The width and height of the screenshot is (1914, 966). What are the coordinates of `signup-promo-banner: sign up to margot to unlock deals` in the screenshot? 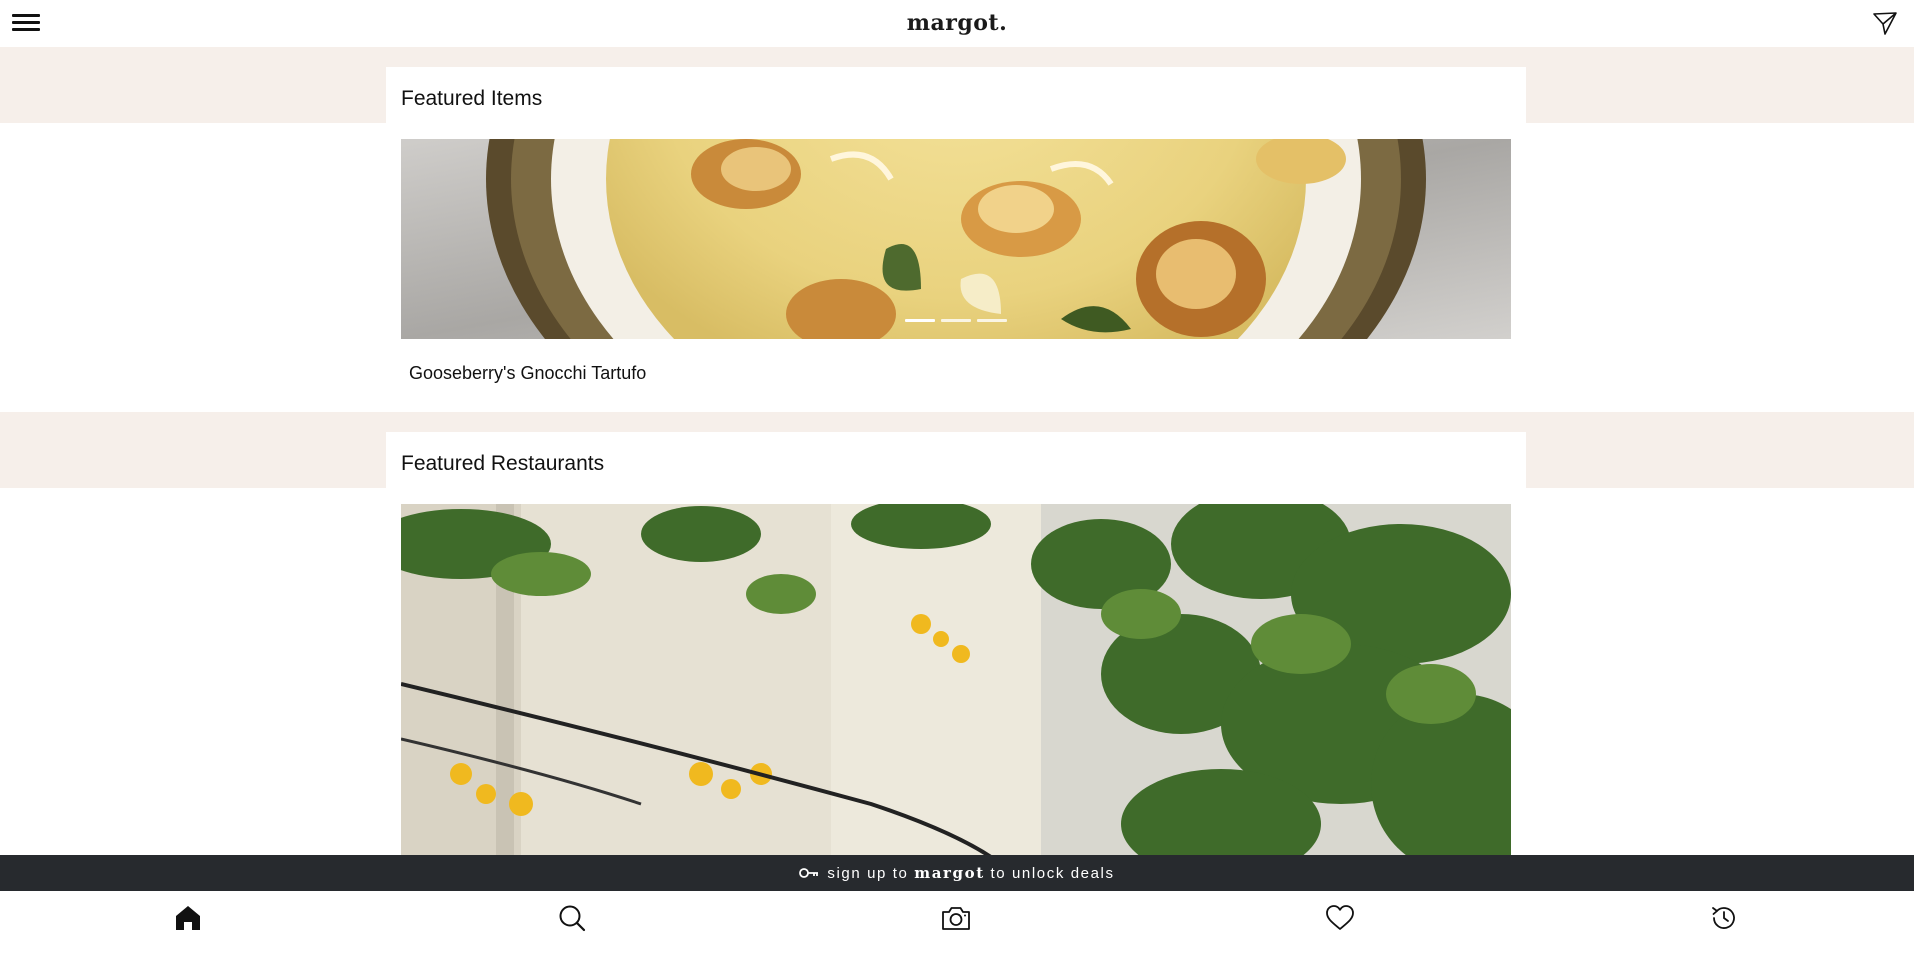 It's located at (957, 873).